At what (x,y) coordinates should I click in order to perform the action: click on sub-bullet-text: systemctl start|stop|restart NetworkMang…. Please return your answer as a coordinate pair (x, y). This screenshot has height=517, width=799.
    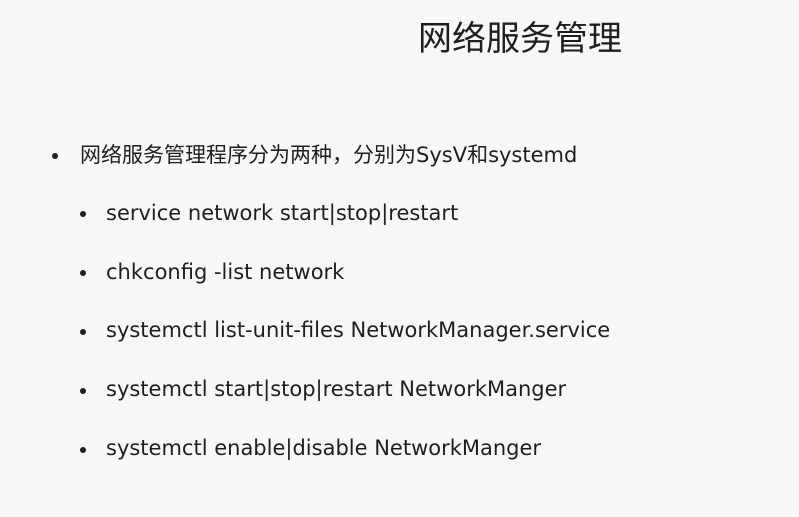
    Looking at the image, I should click on (336, 389).